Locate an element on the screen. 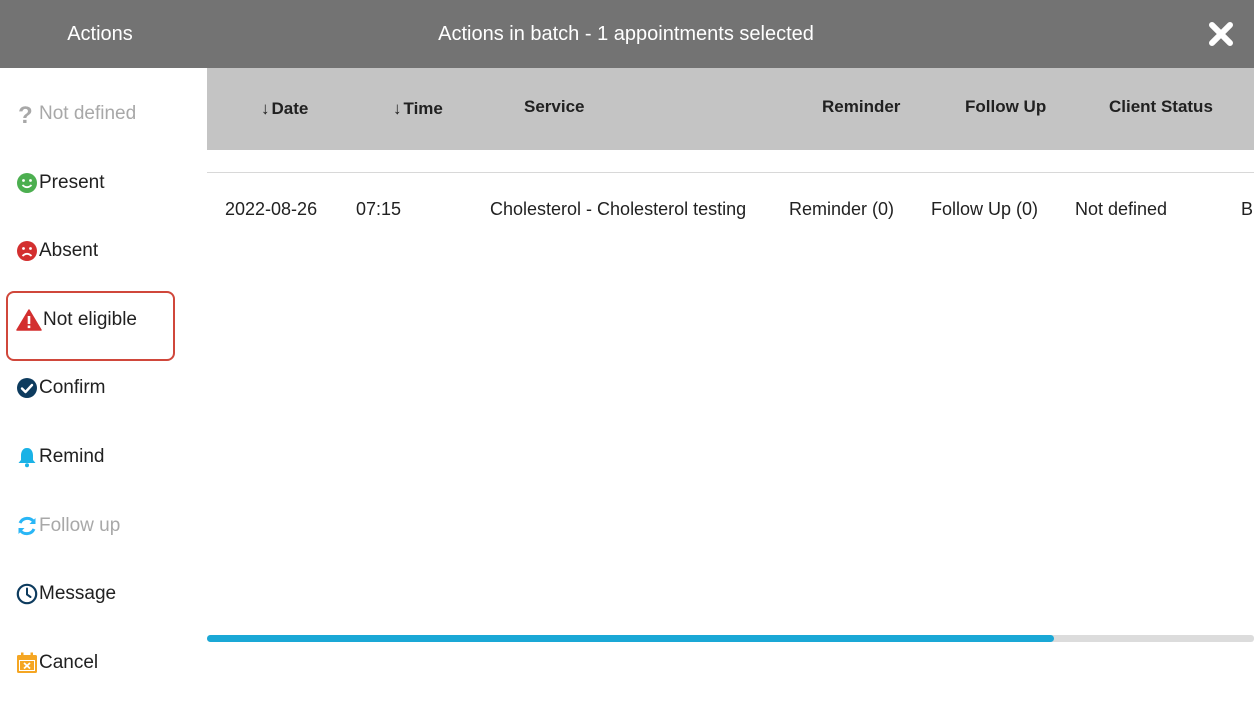 The image size is (1254, 706). column-header-time: ↓ Time is located at coordinates (418, 109).